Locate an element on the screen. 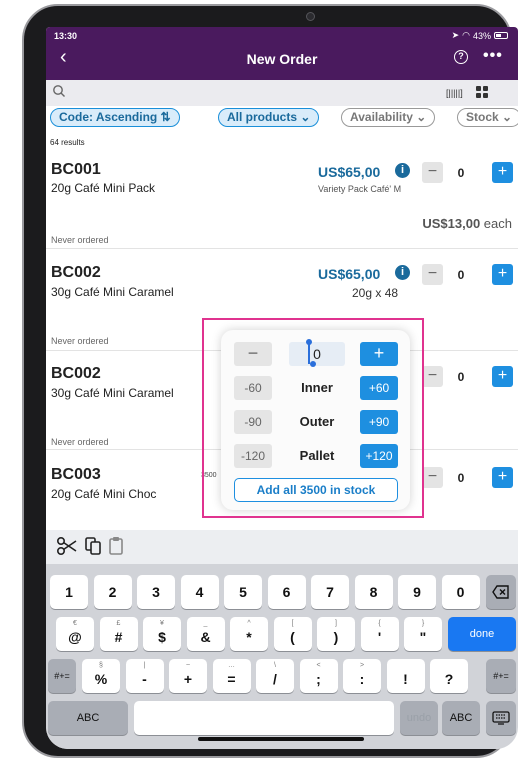  key-symbol: | - is located at coordinates (144, 676).